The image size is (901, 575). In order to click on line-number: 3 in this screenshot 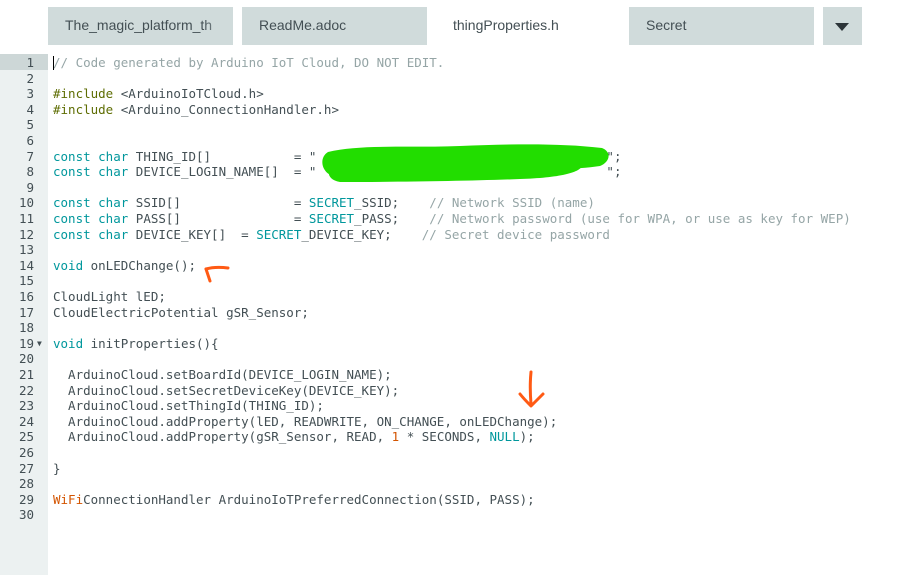, I will do `click(30, 94)`.